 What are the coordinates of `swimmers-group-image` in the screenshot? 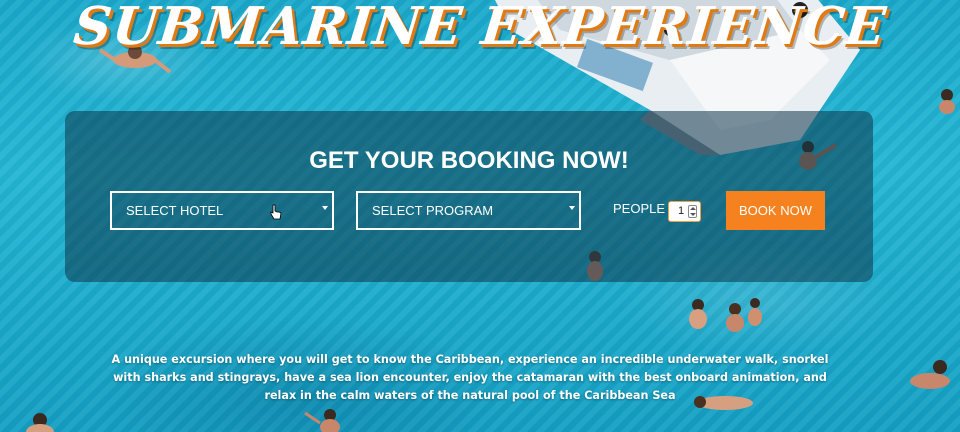 It's located at (725, 315).